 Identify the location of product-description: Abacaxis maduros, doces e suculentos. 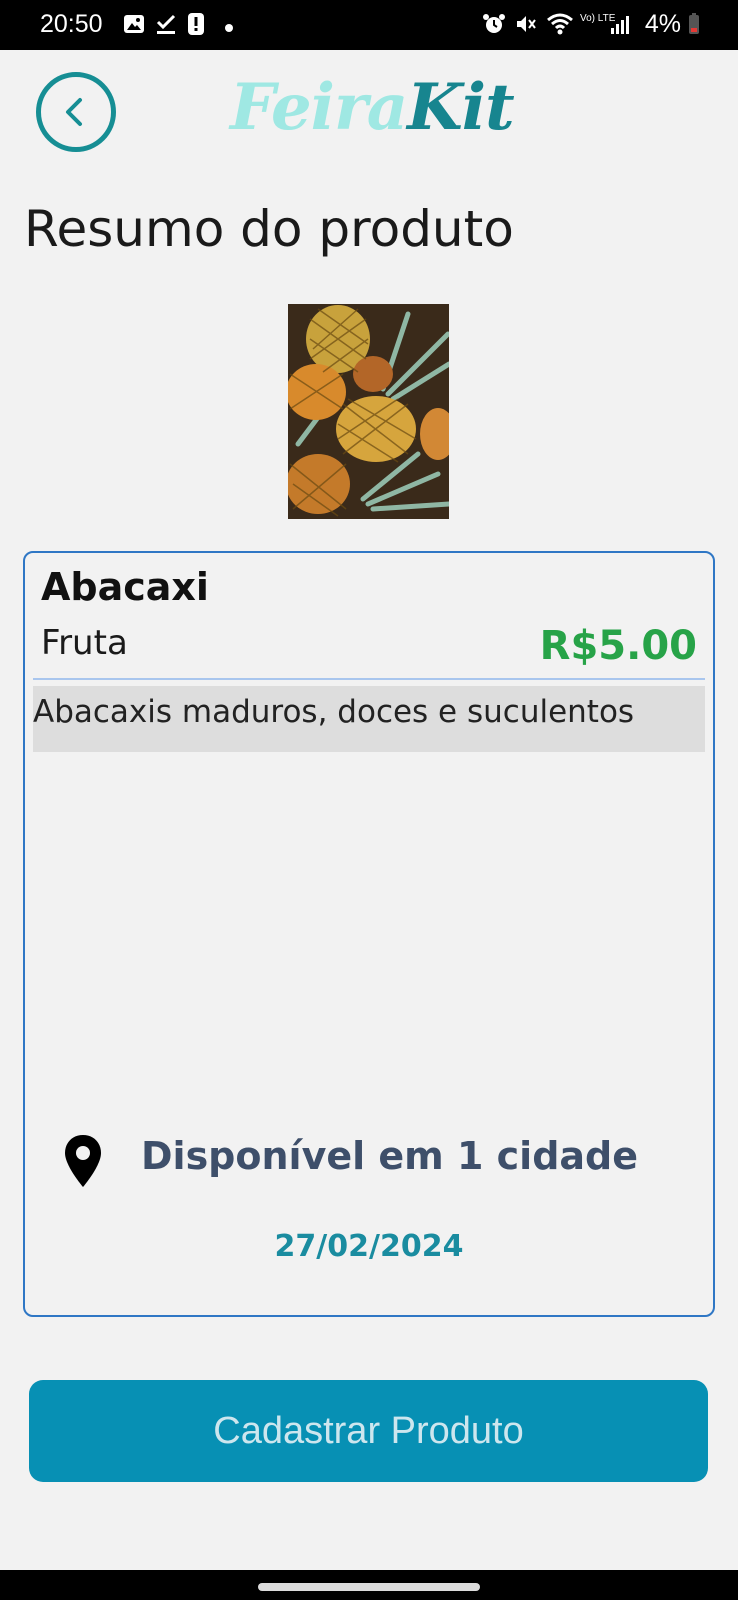
(334, 712).